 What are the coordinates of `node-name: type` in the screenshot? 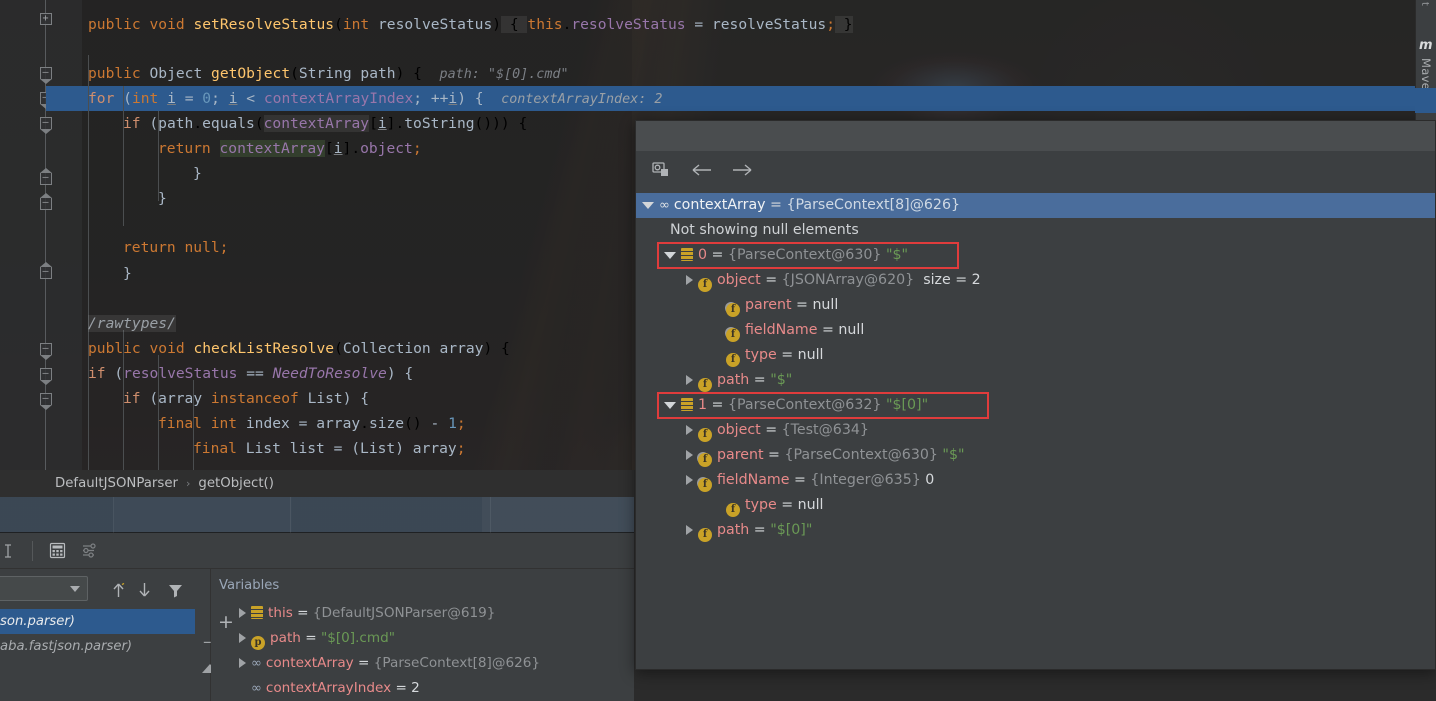 It's located at (761, 355).